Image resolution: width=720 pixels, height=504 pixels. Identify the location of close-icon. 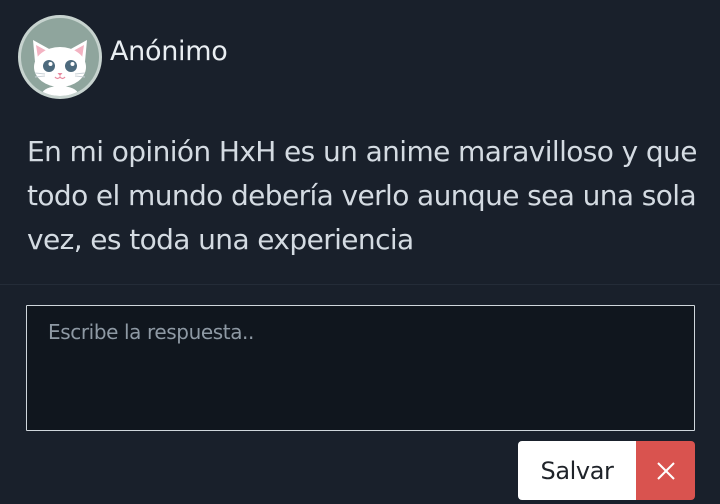
(665, 470).